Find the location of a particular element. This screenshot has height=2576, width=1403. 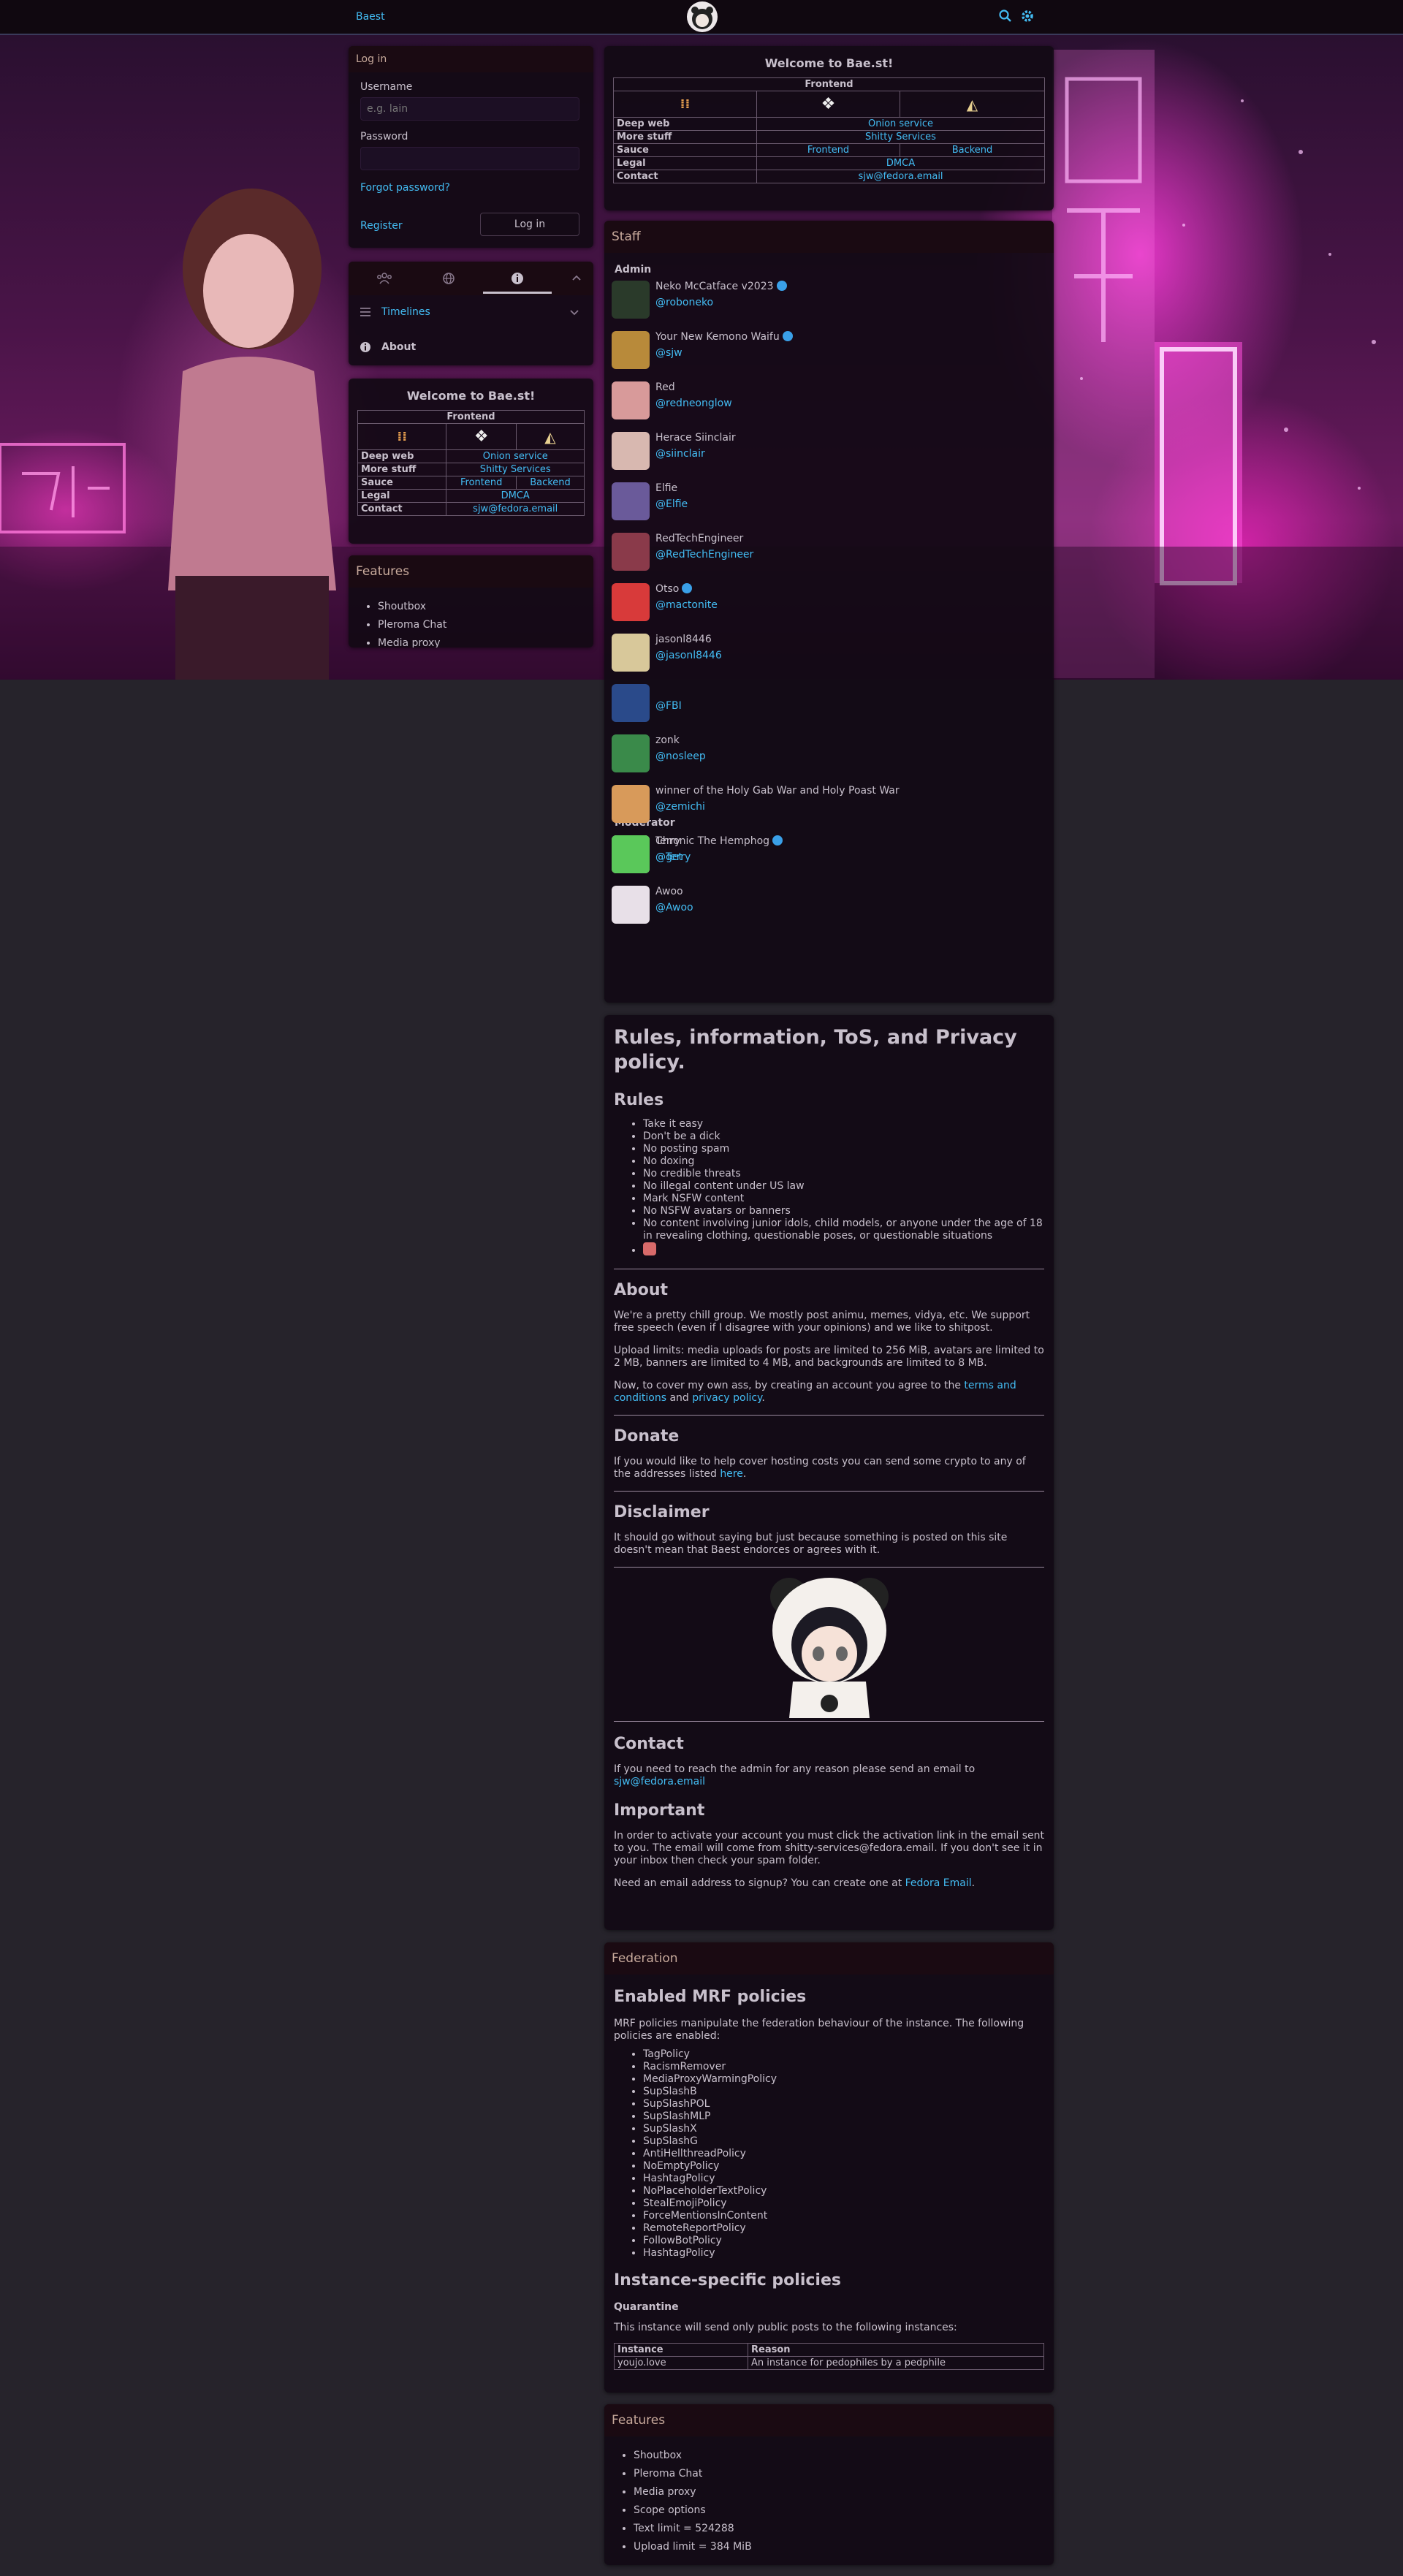

staff-handle: @siinclair is located at coordinates (680, 454).